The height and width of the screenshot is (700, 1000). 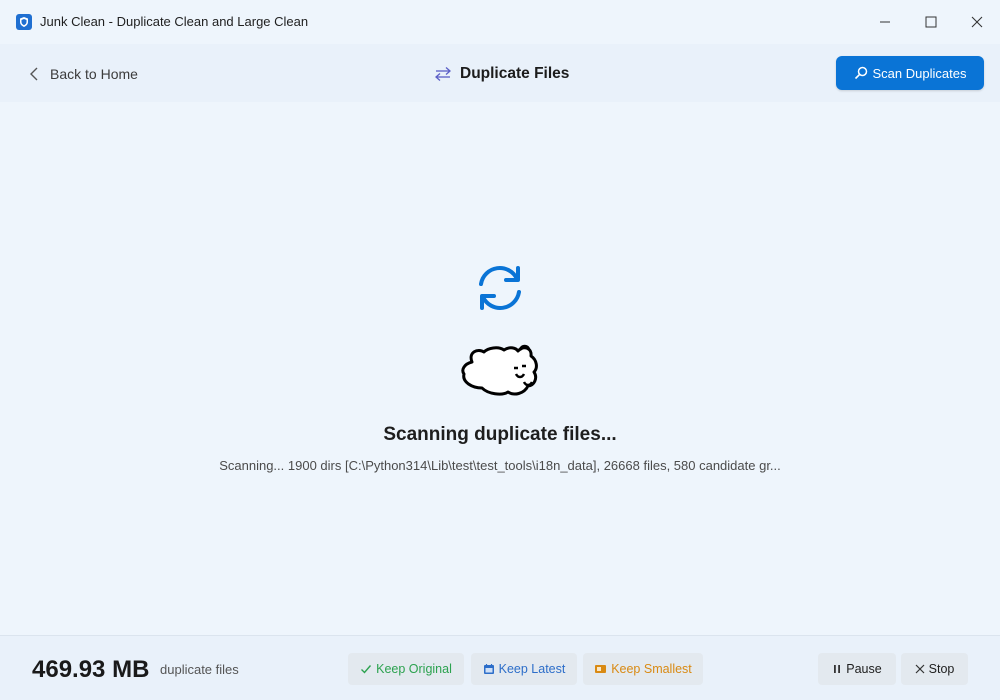 What do you see at coordinates (532, 669) in the screenshot?
I see `keep-latest-label: Keep Latest` at bounding box center [532, 669].